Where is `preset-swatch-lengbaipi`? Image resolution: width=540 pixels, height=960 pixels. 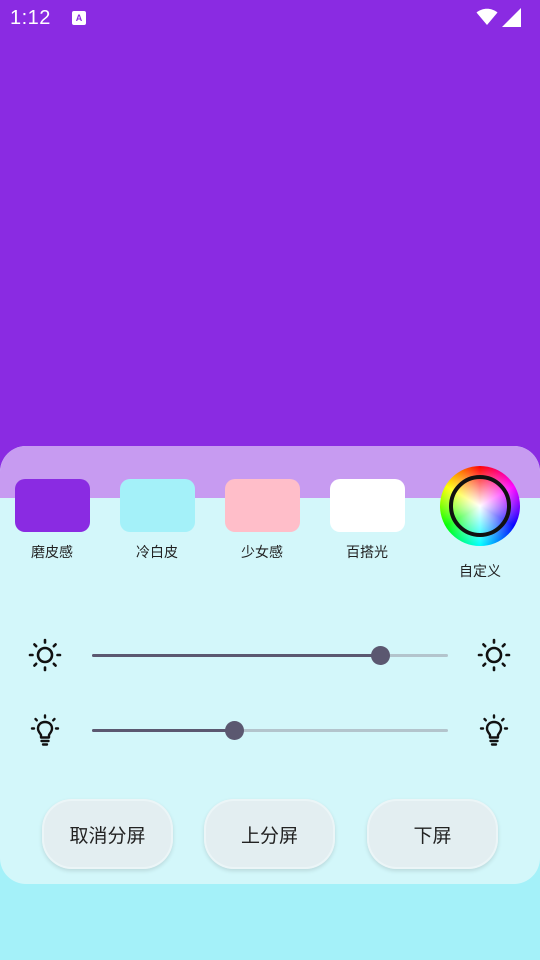 preset-swatch-lengbaipi is located at coordinates (157, 505).